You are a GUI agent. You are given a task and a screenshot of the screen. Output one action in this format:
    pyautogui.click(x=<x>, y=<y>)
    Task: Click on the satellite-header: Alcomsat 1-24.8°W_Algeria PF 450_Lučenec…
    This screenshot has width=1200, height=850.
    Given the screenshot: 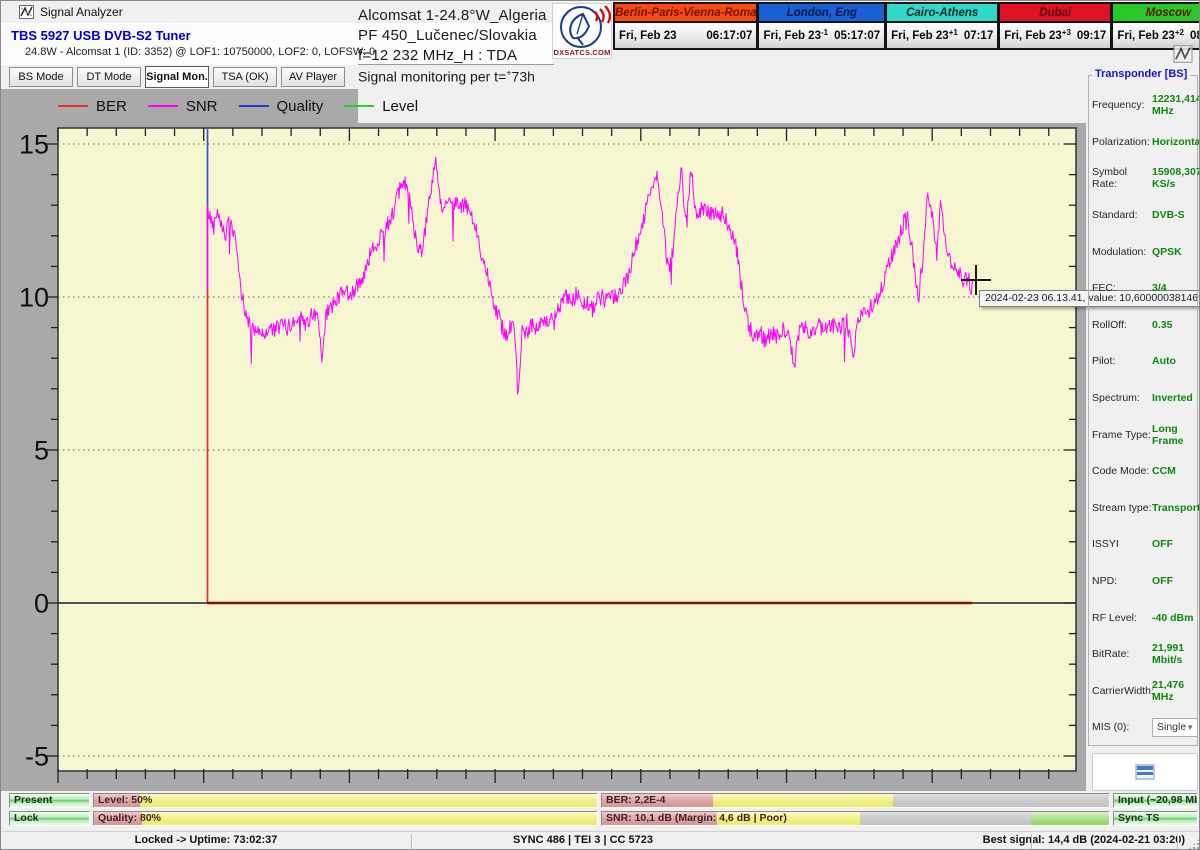 What is the action you would take?
    pyautogui.click(x=456, y=36)
    